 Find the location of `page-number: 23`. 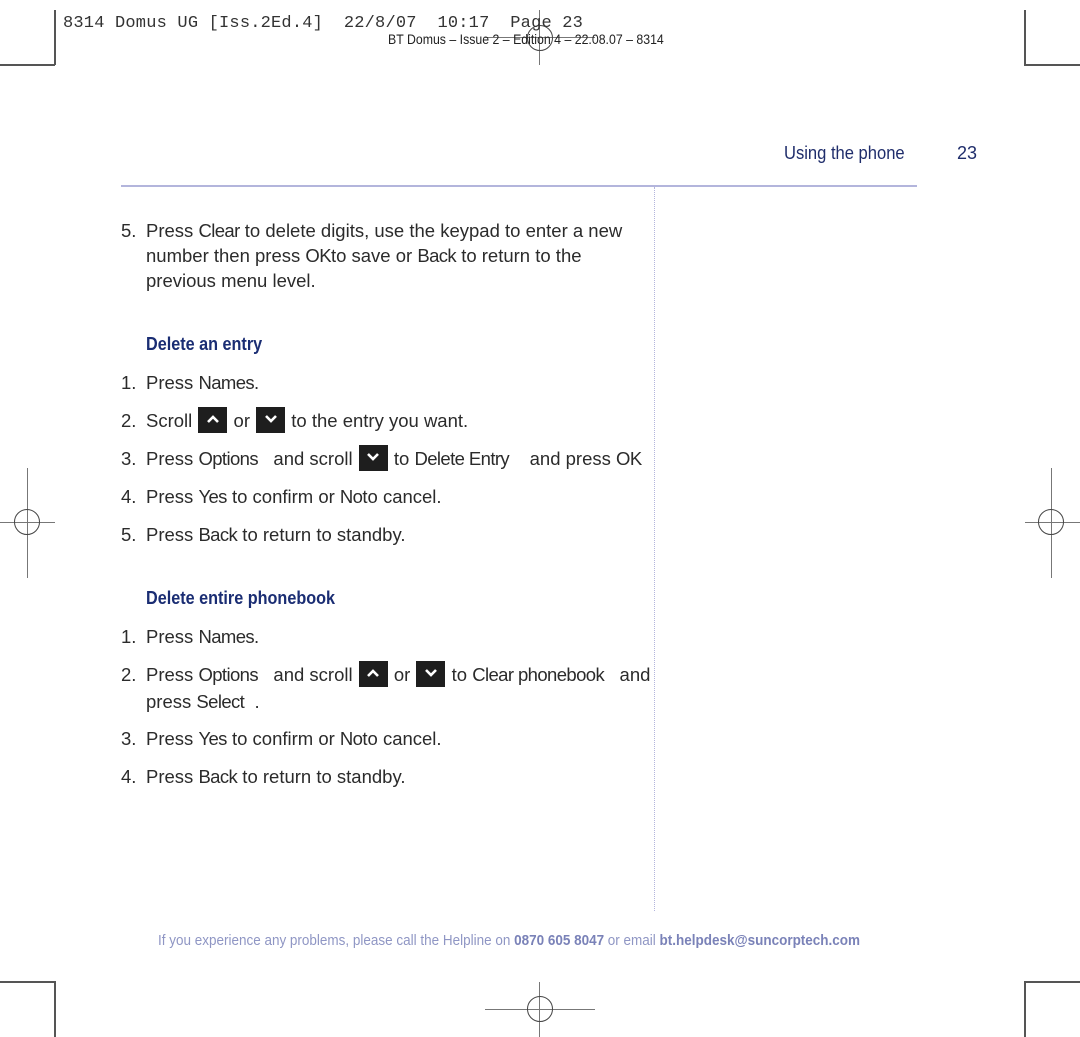

page-number: 23 is located at coordinates (967, 153).